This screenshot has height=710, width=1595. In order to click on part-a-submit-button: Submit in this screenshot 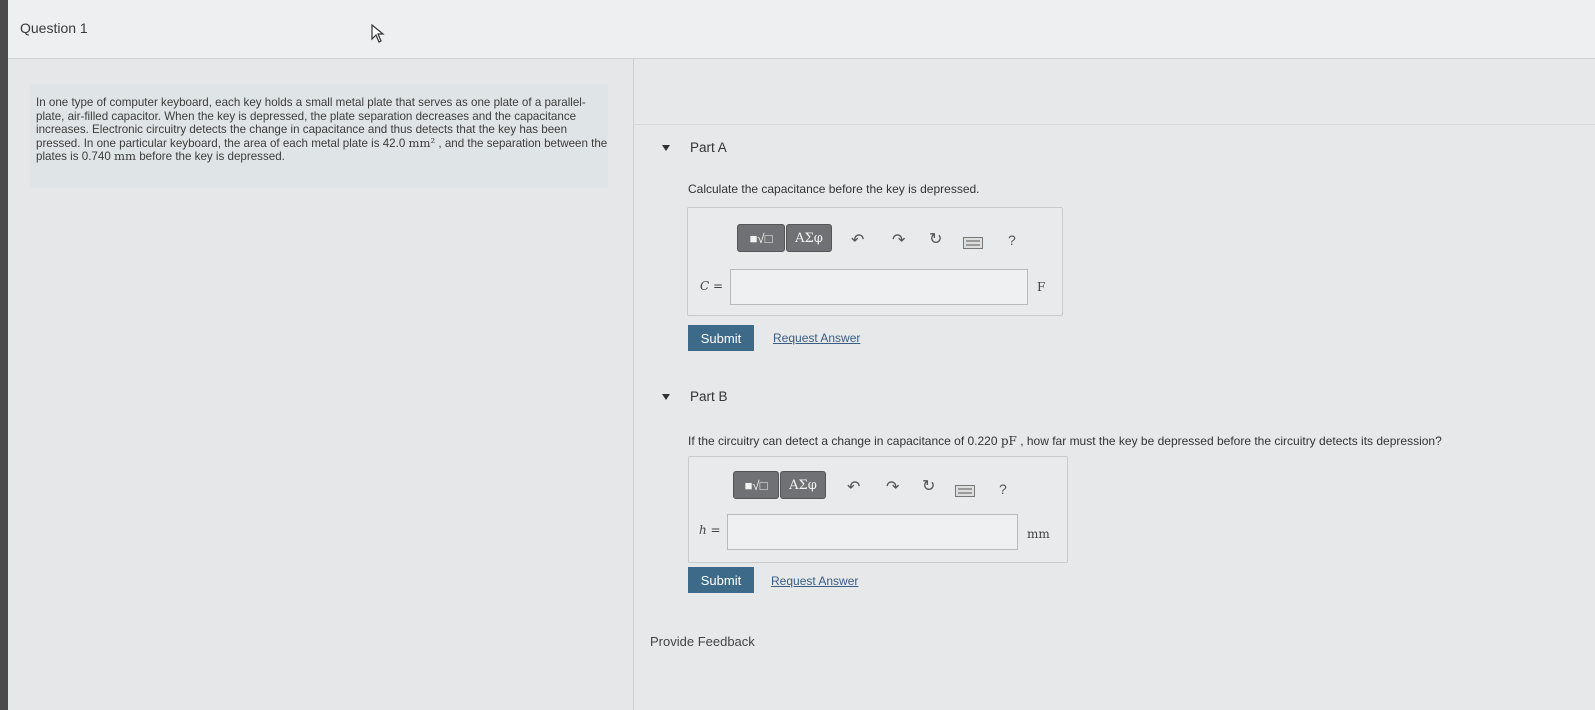, I will do `click(721, 338)`.